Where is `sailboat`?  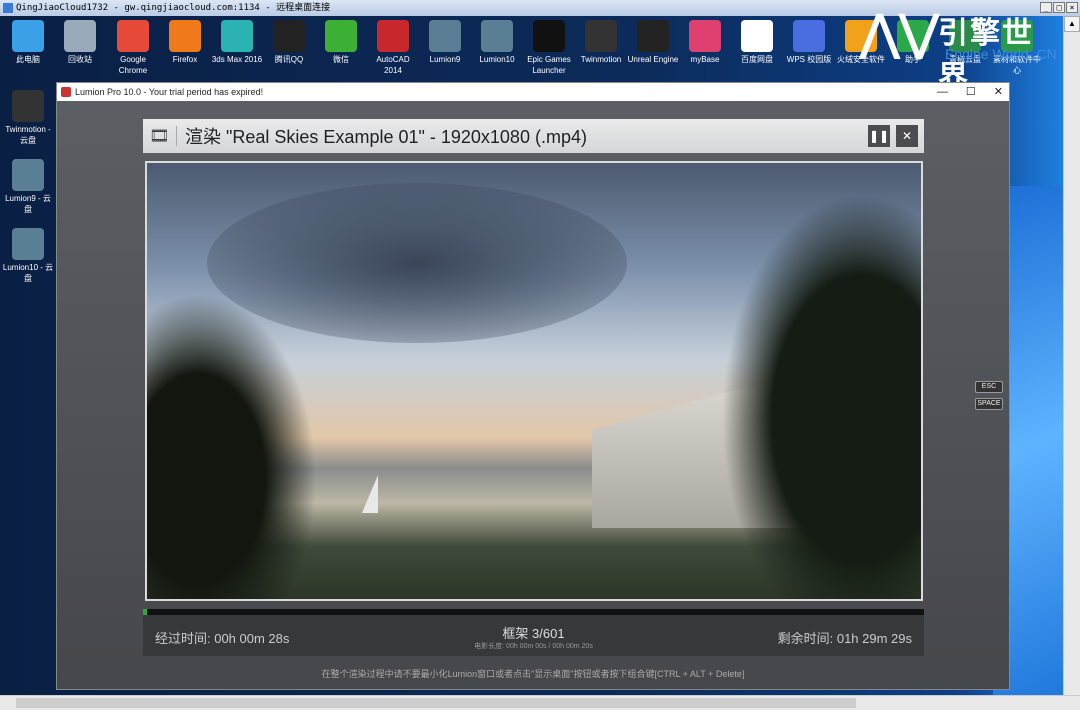
sailboat is located at coordinates (370, 494).